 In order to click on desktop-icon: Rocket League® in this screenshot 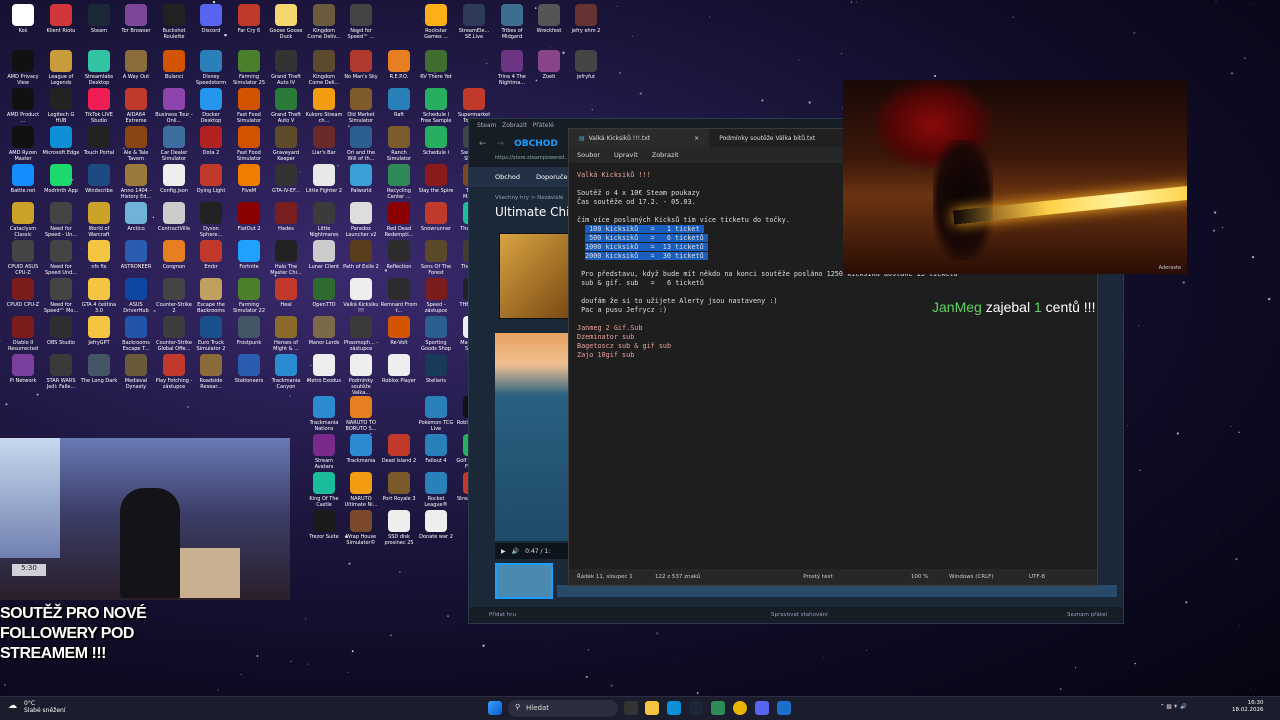, I will do `click(436, 492)`.